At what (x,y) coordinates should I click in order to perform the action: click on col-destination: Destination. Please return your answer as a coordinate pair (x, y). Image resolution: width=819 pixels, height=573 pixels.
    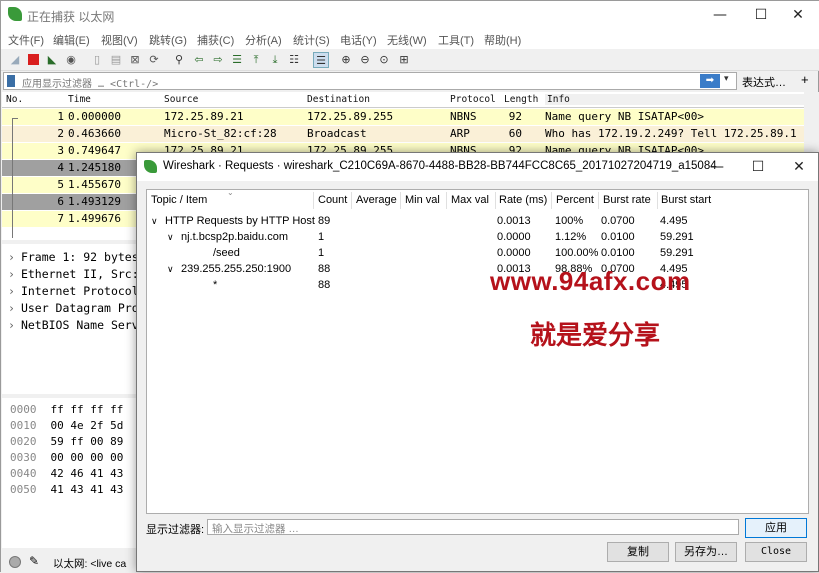
    Looking at the image, I should click on (338, 99).